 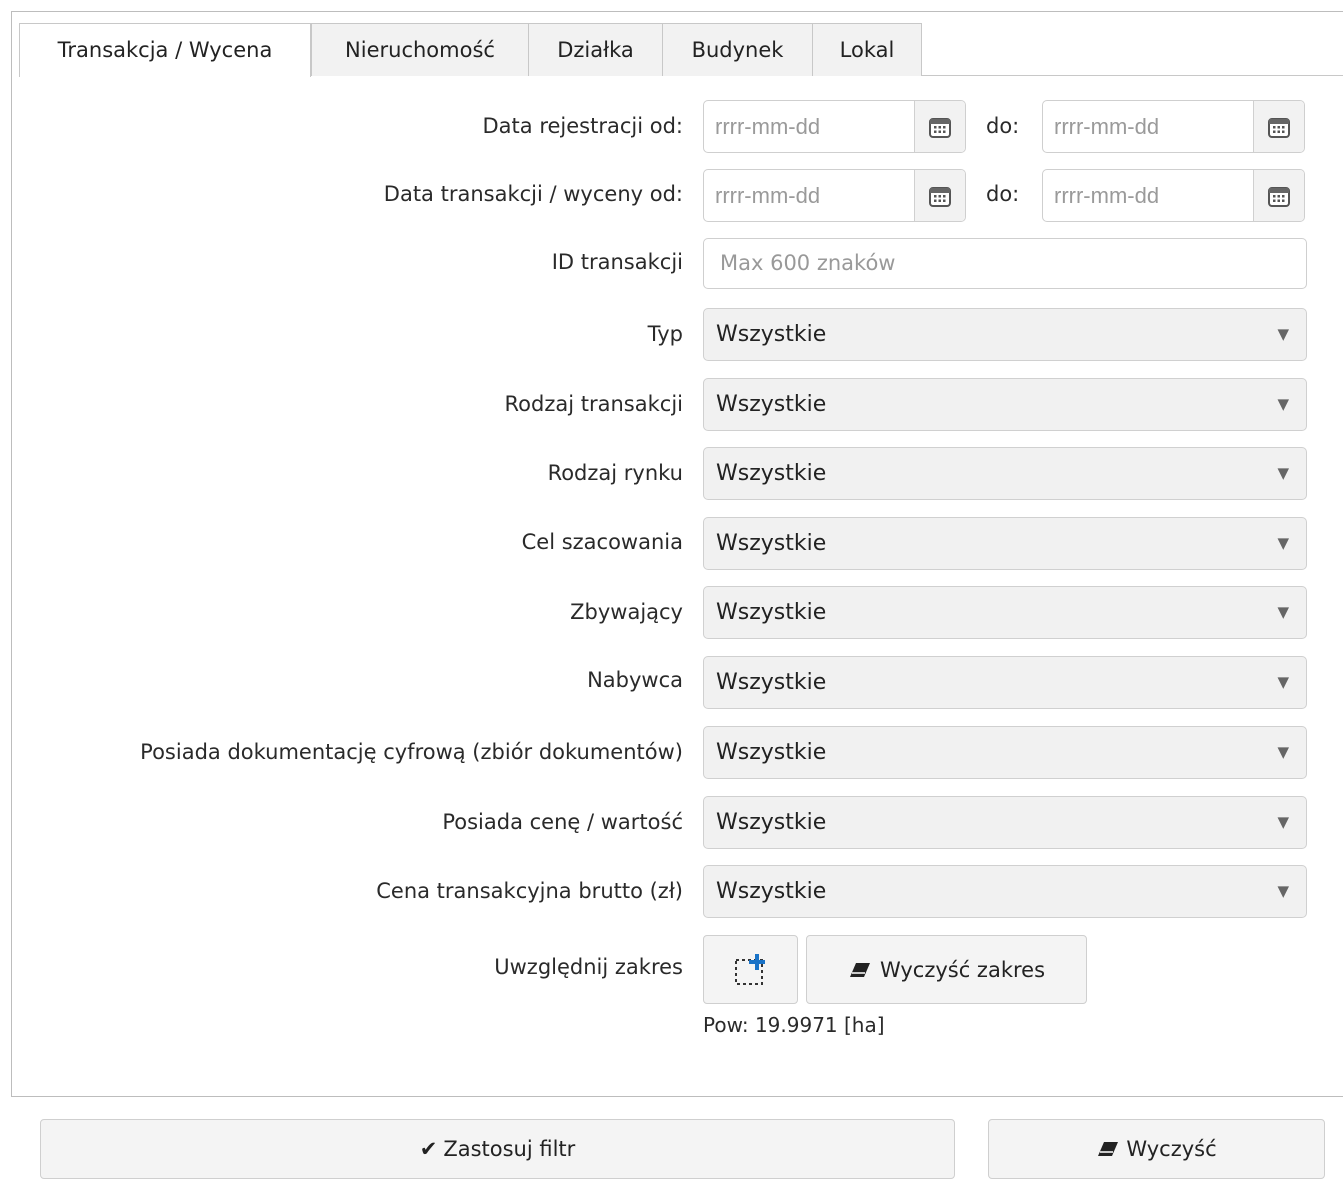 What do you see at coordinates (867, 49) in the screenshot?
I see `tab-lokal: Lokal` at bounding box center [867, 49].